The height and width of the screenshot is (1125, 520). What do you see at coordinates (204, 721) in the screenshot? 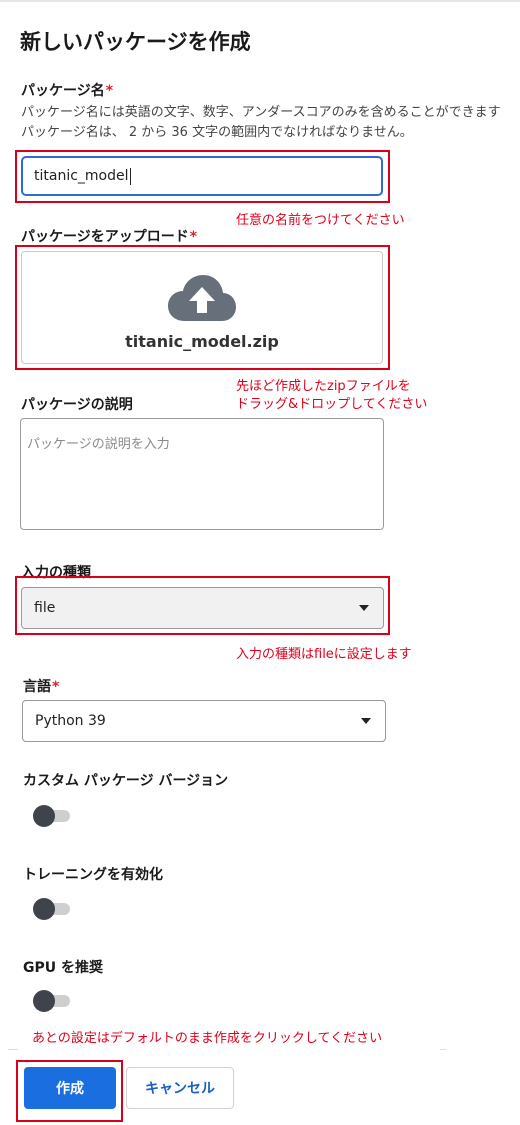
I see `language-select: Python 39` at bounding box center [204, 721].